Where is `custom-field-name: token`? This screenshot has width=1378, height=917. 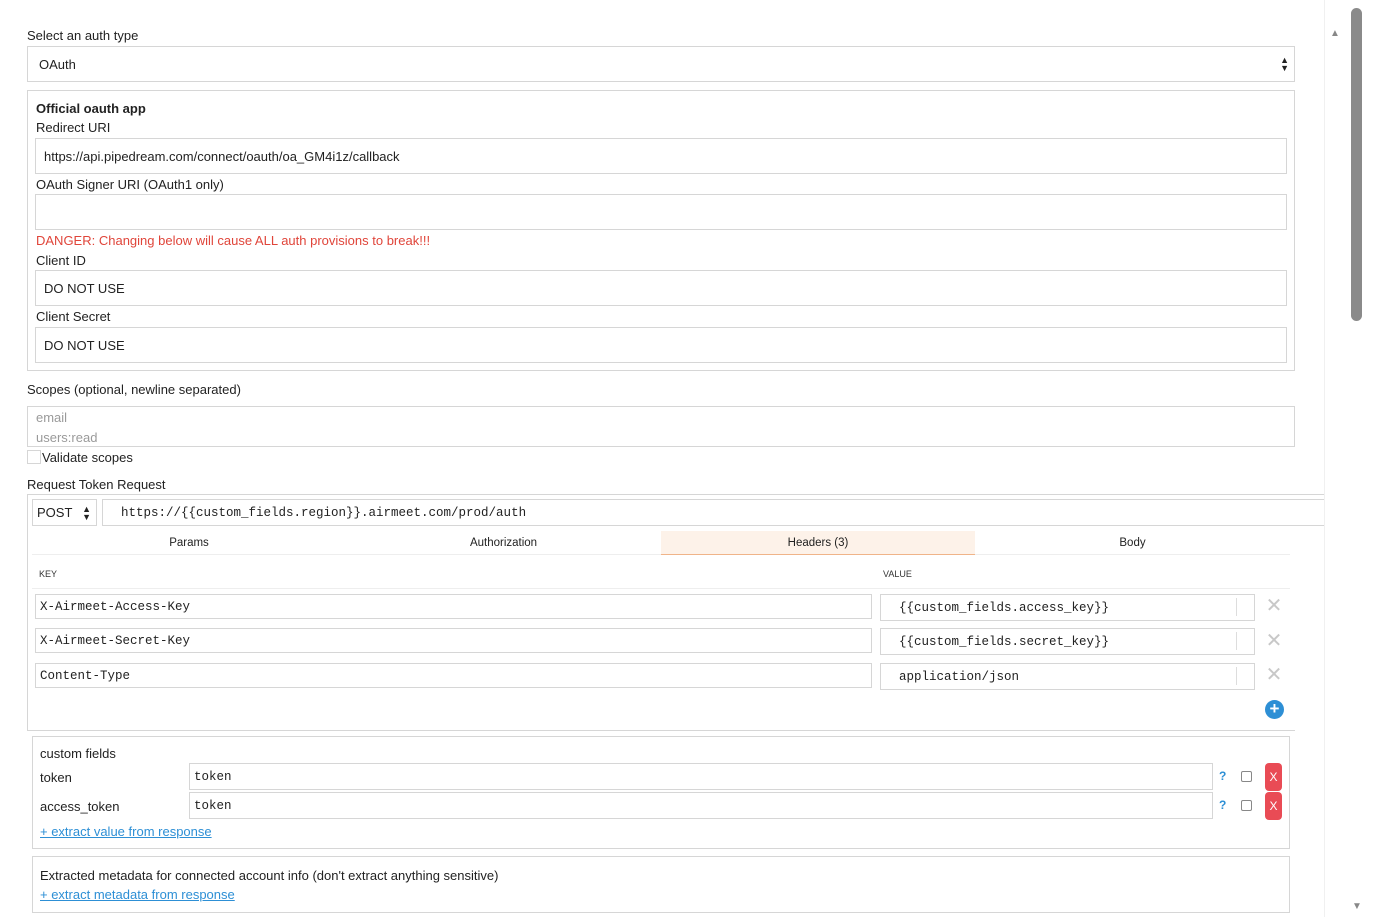 custom-field-name: token is located at coordinates (56, 777).